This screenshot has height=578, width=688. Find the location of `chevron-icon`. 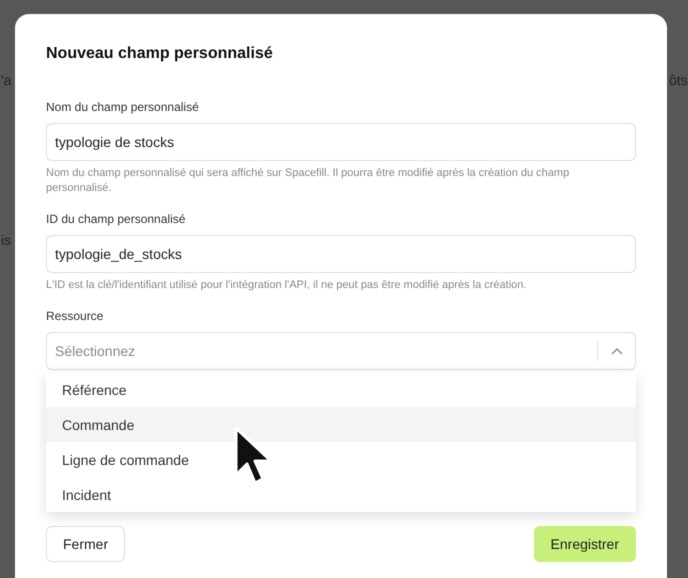

chevron-icon is located at coordinates (617, 351).